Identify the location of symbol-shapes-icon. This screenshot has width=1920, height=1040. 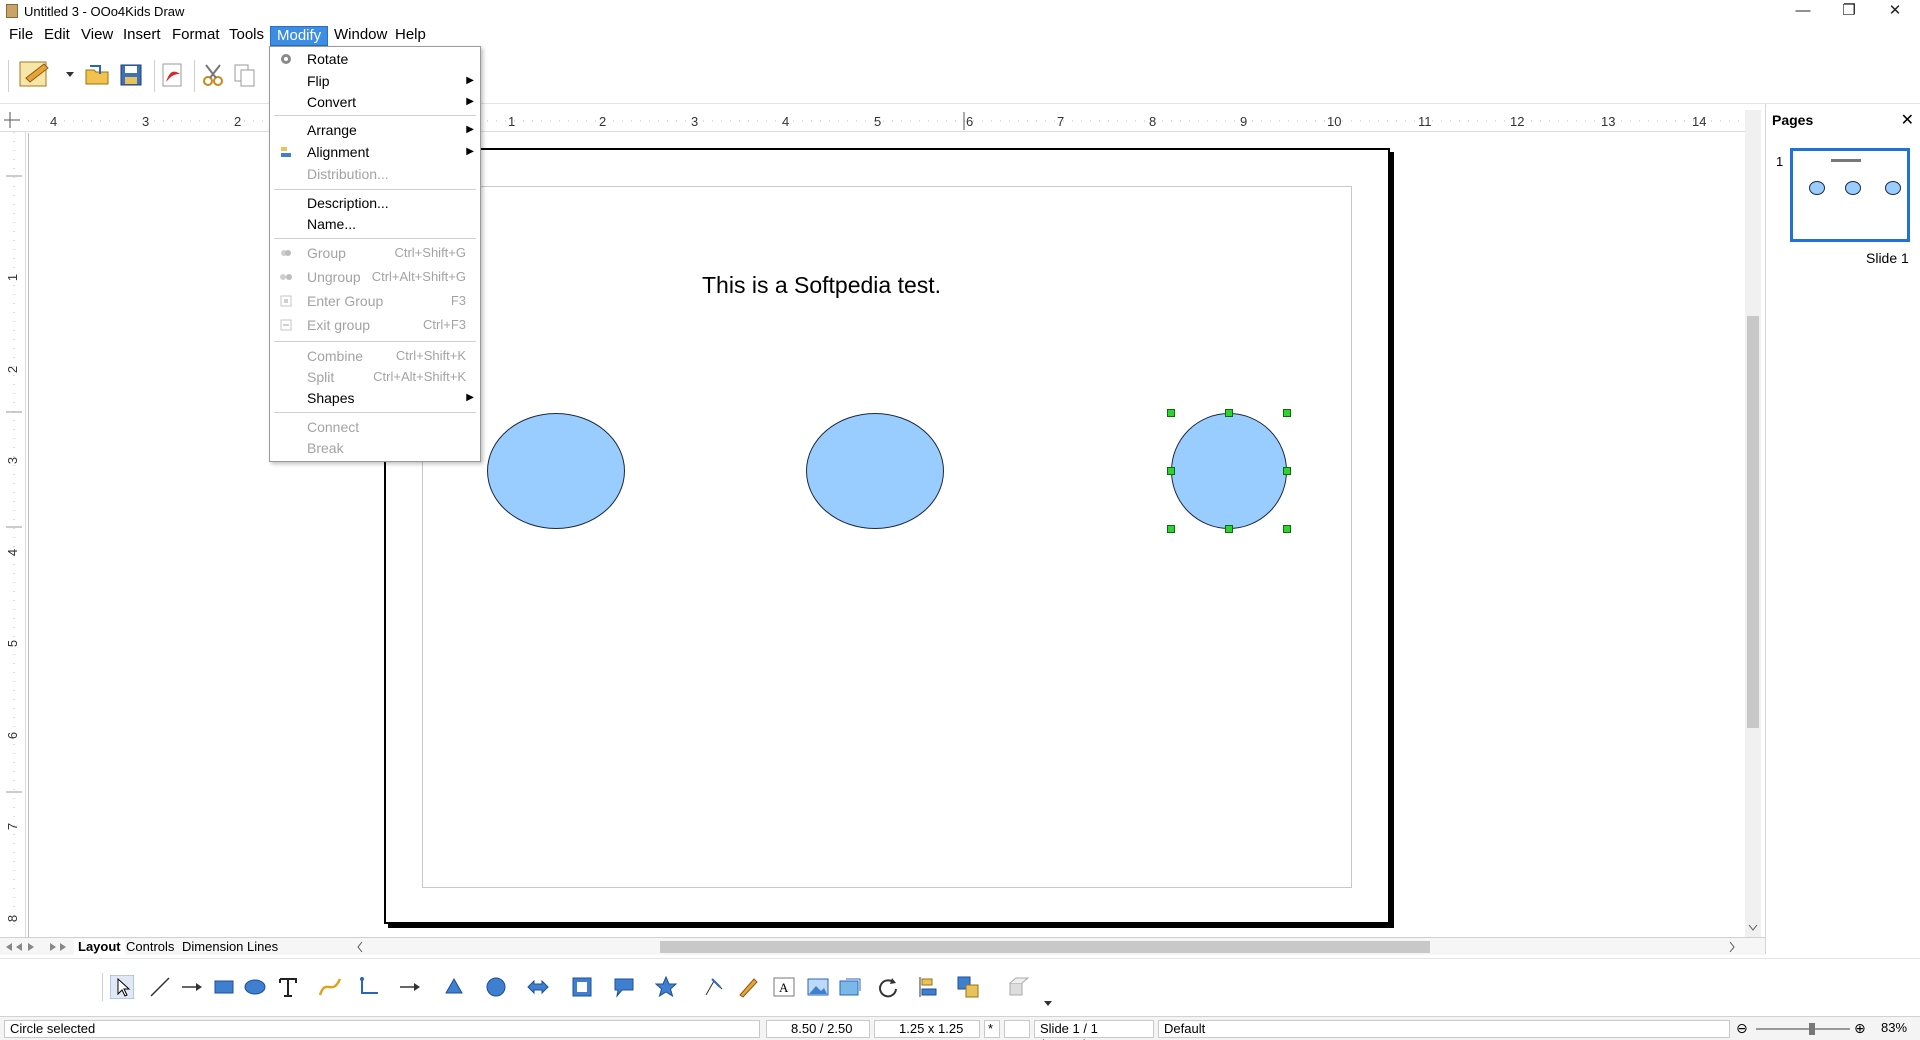
(496, 987).